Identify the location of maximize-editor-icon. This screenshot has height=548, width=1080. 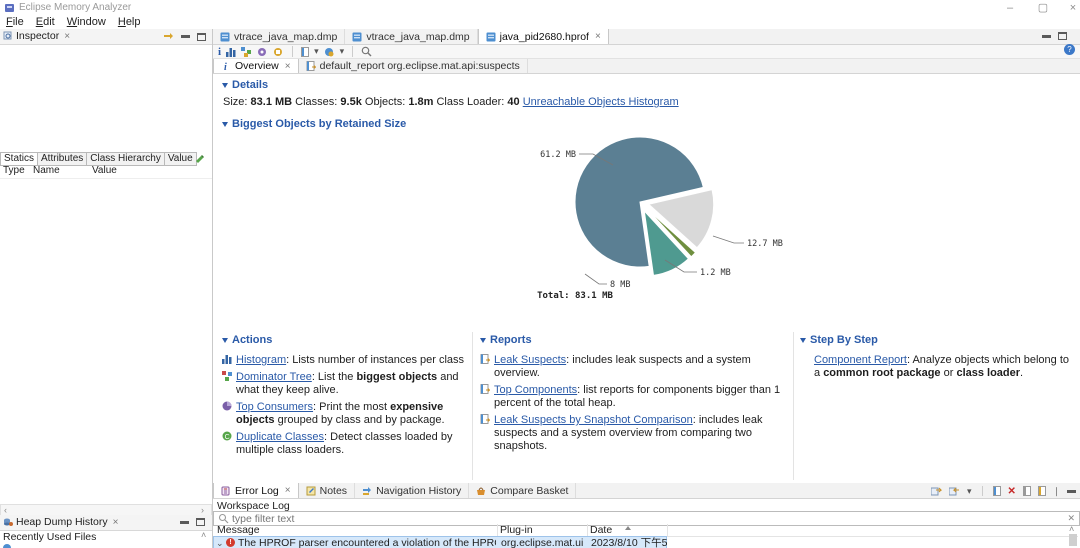
(1062, 36).